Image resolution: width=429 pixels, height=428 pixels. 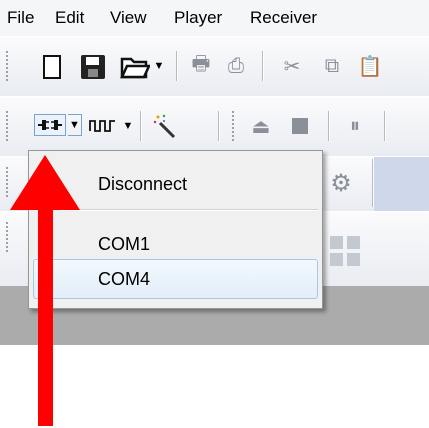 I want to click on red-annotation-arrow, so click(x=45, y=290).